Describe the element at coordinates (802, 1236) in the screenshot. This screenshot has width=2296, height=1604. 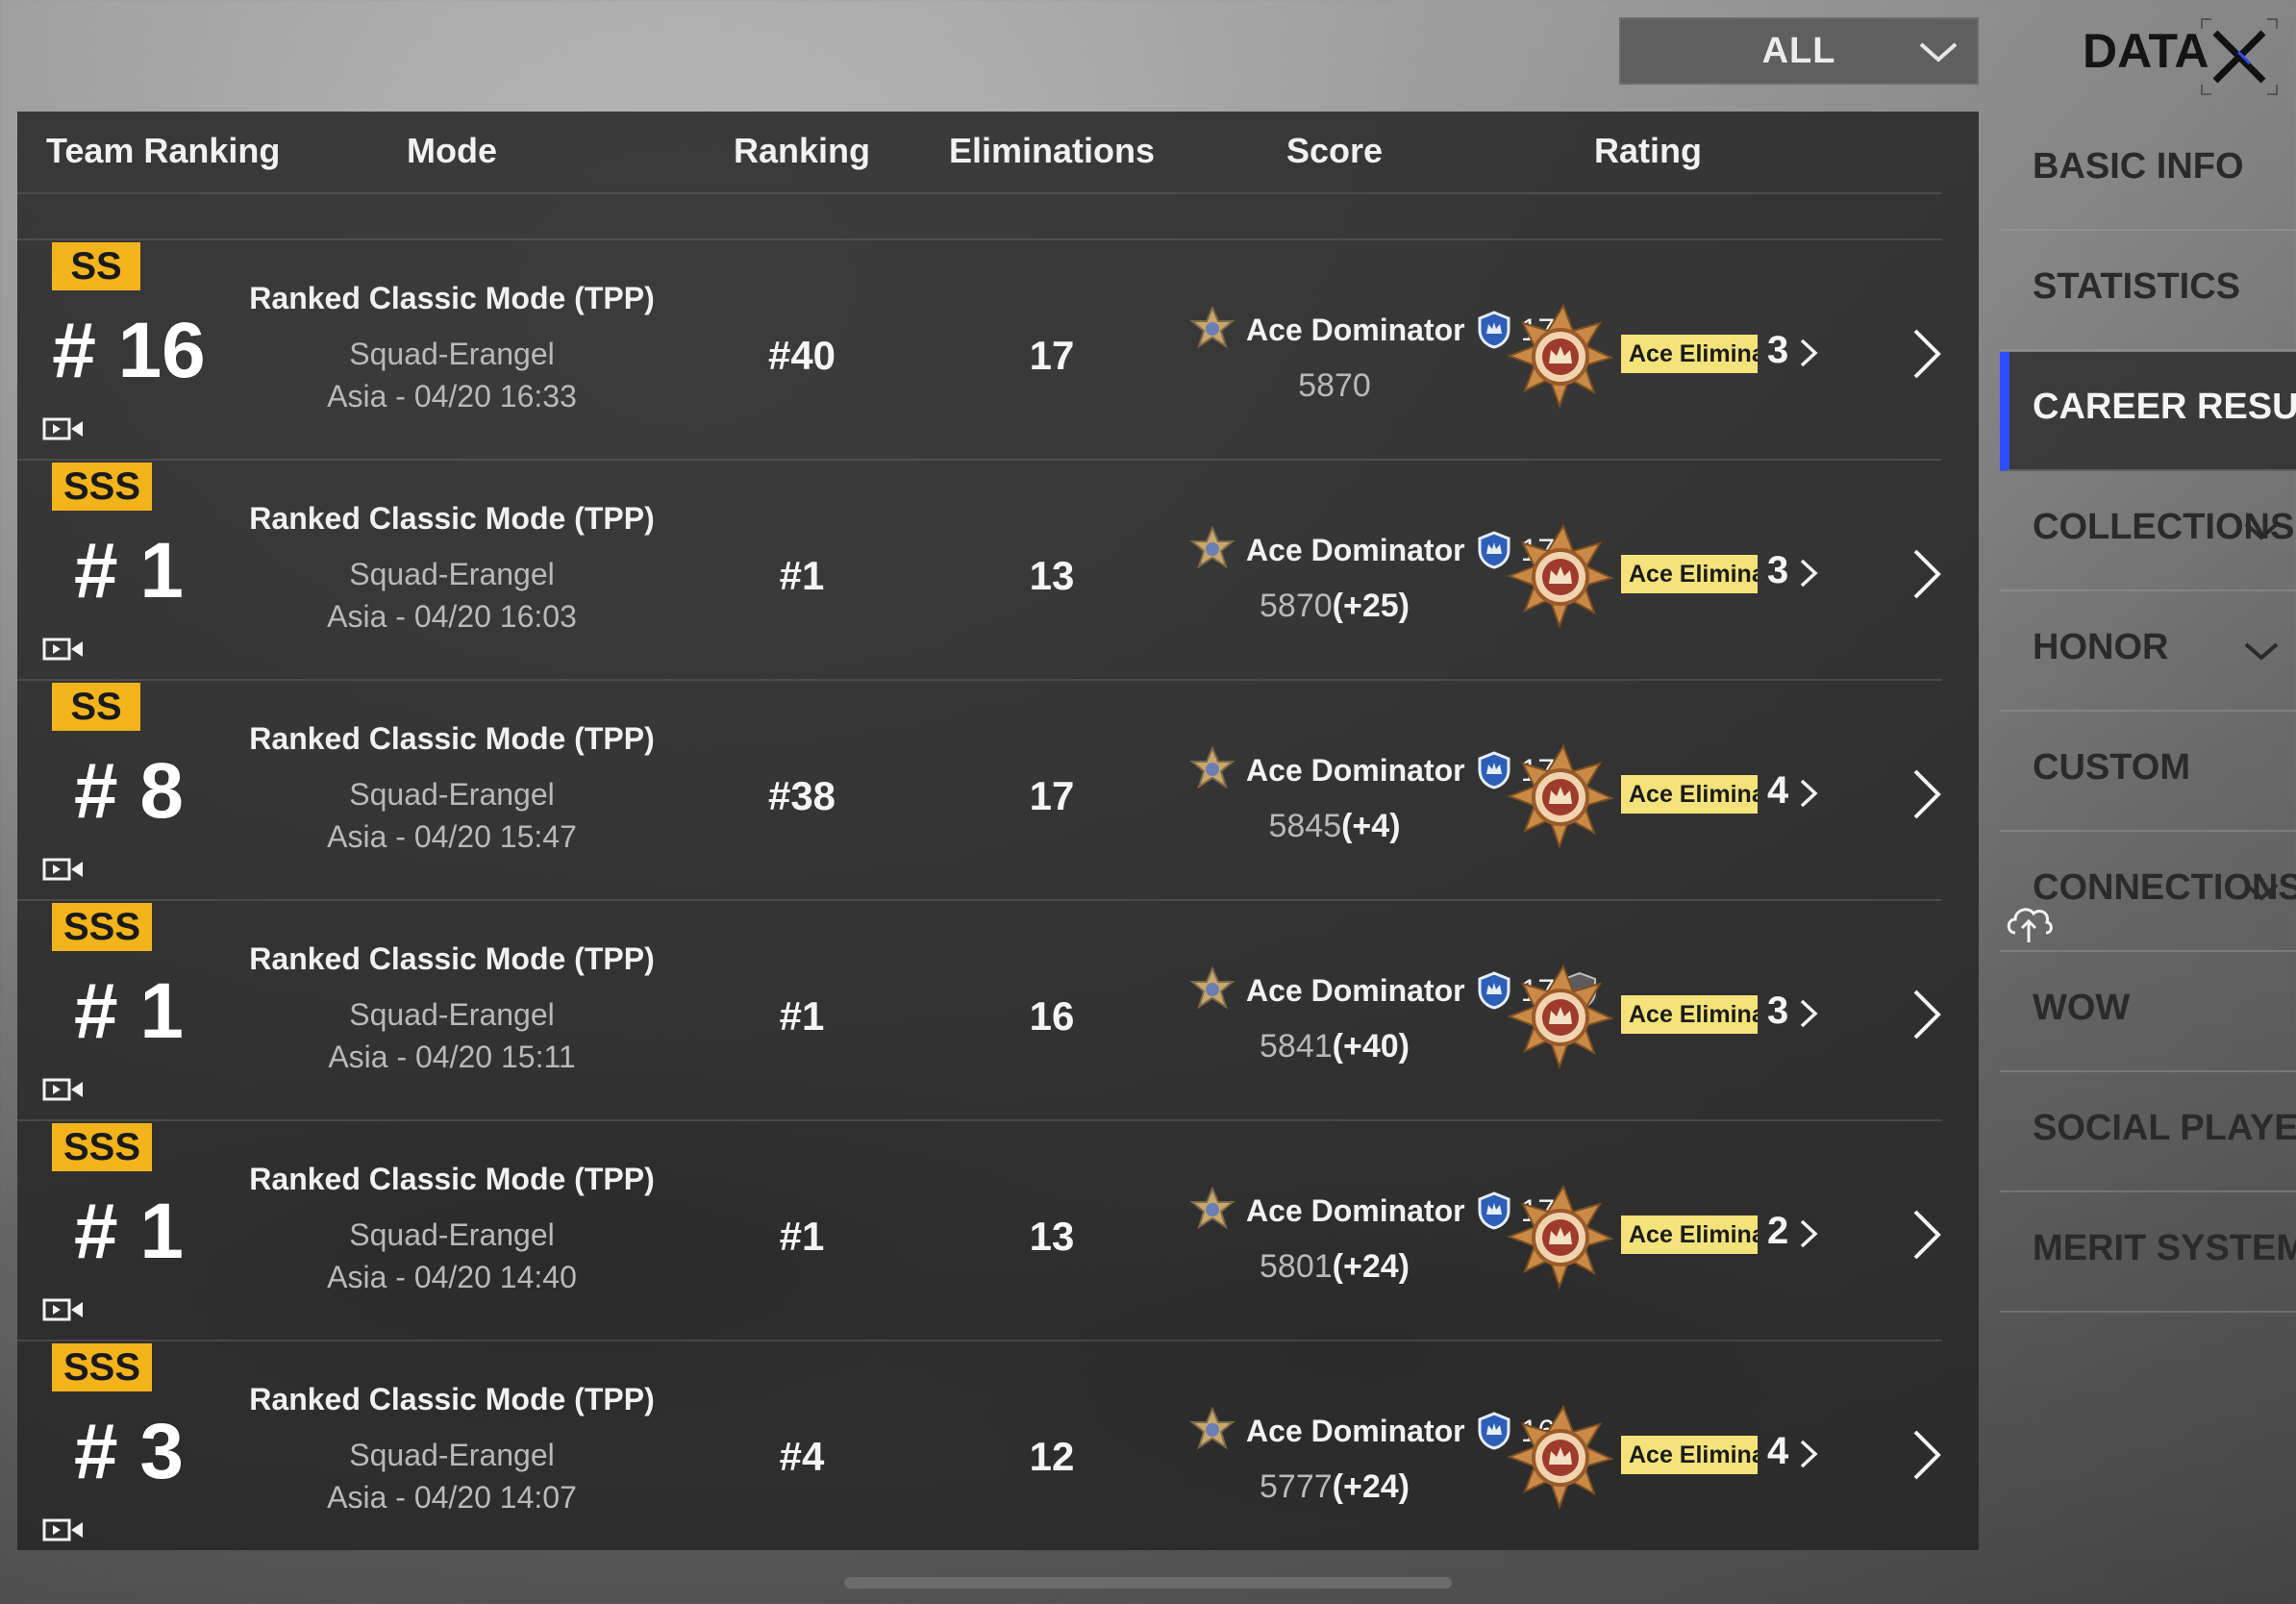
I see `placement-ranking: #1` at that location.